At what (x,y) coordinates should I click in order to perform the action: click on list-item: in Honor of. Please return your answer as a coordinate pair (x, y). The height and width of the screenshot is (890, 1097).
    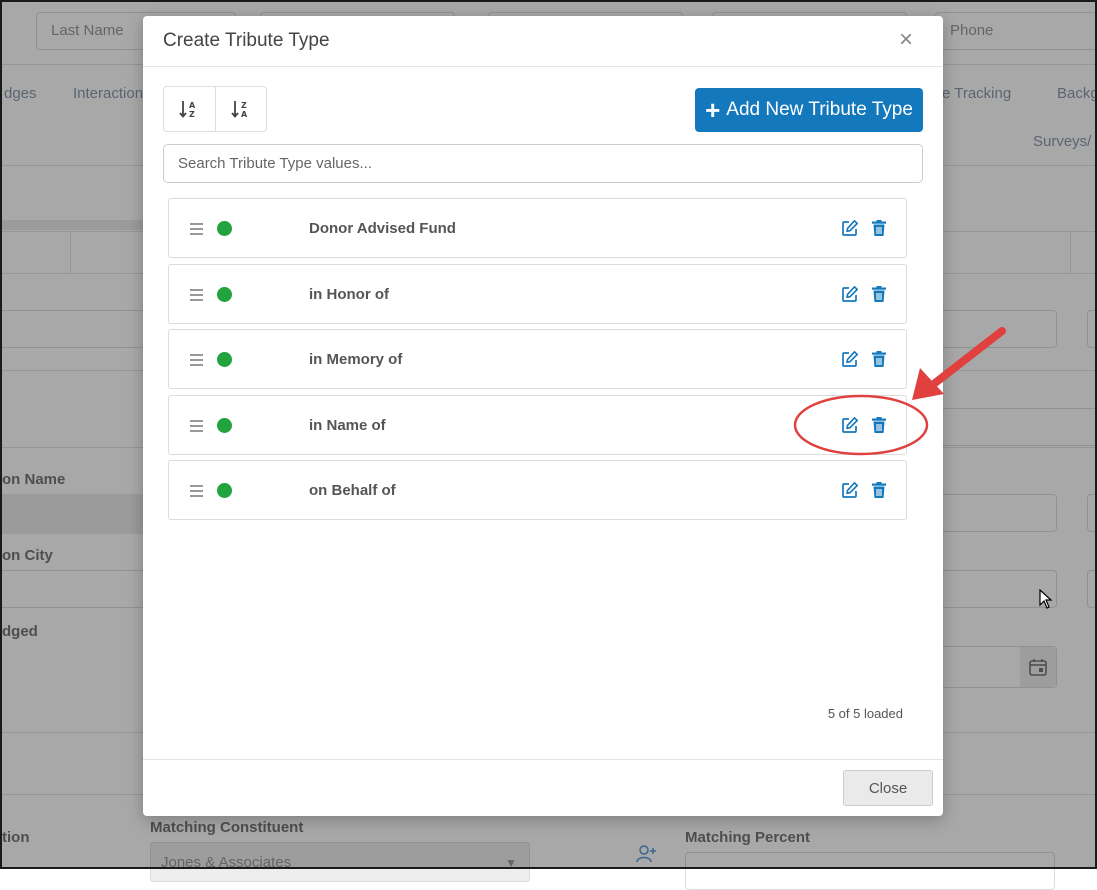
    Looking at the image, I should click on (537, 293).